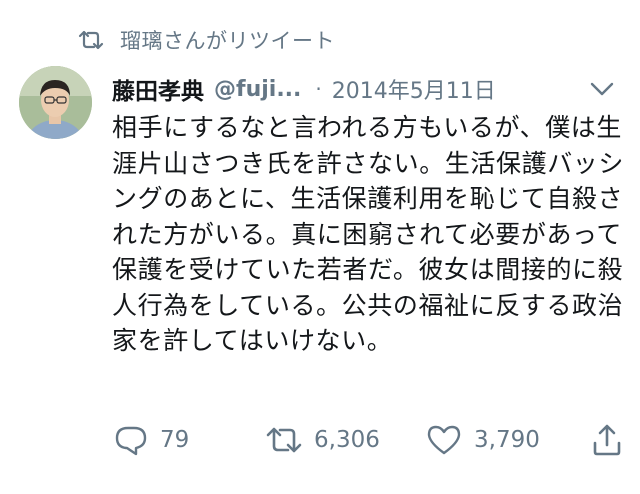  I want to click on heart-icon, so click(444, 440).